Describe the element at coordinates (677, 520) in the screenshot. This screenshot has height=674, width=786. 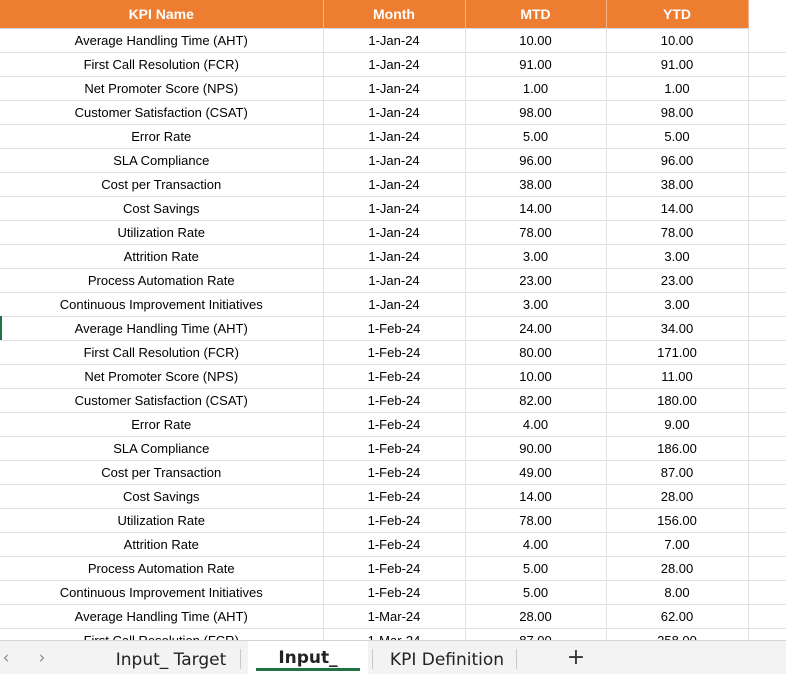
I see `ytd-cell: 156.00` at that location.